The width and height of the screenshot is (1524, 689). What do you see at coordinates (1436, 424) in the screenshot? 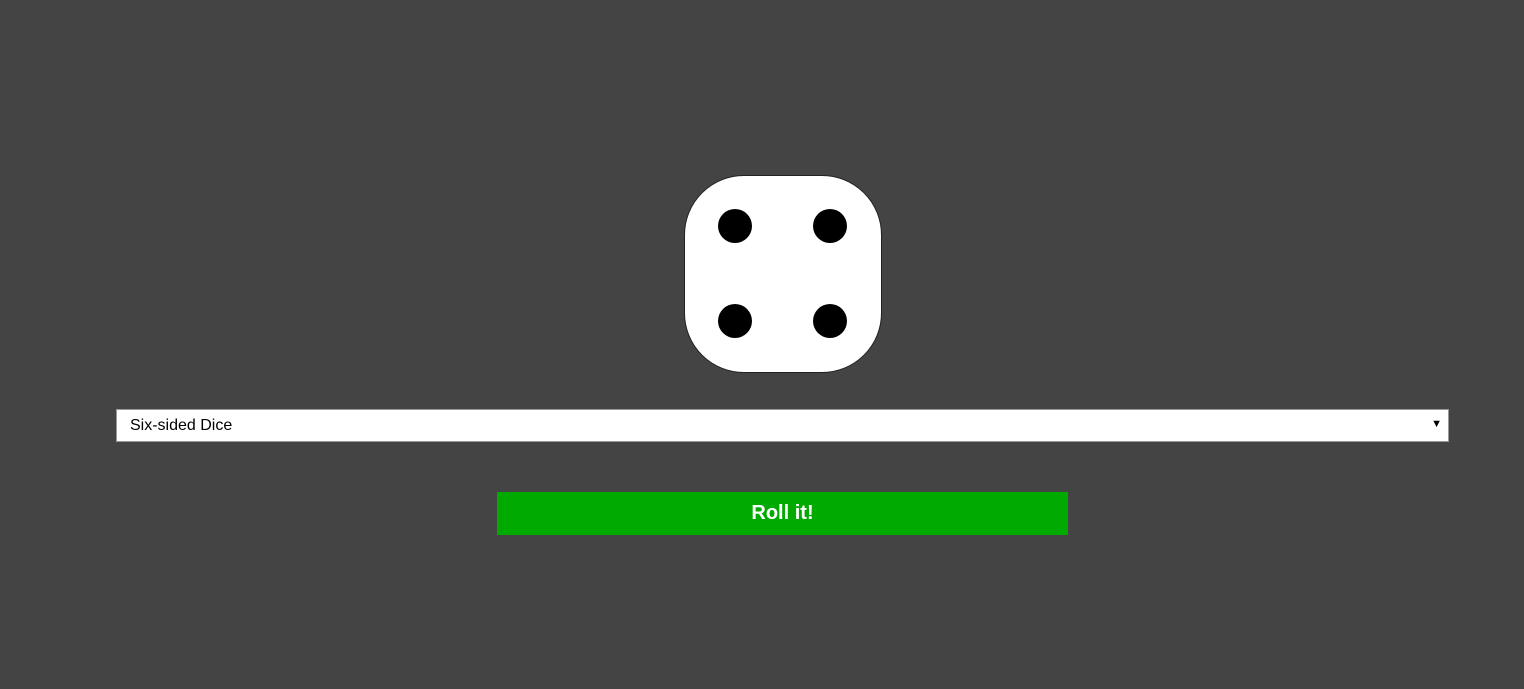
I see `chevron-down-icon: ▼` at bounding box center [1436, 424].